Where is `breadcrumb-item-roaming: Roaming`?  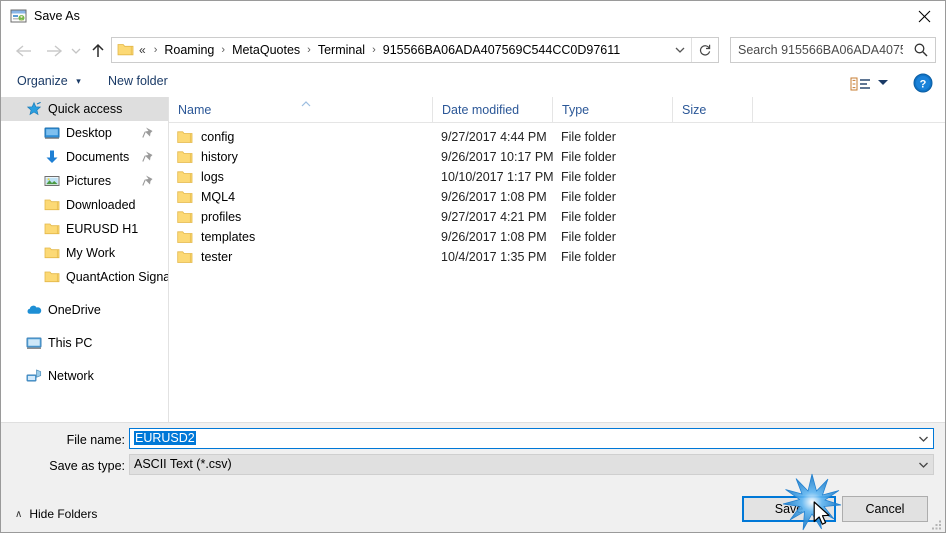
breadcrumb-item-roaming: Roaming is located at coordinates (189, 50).